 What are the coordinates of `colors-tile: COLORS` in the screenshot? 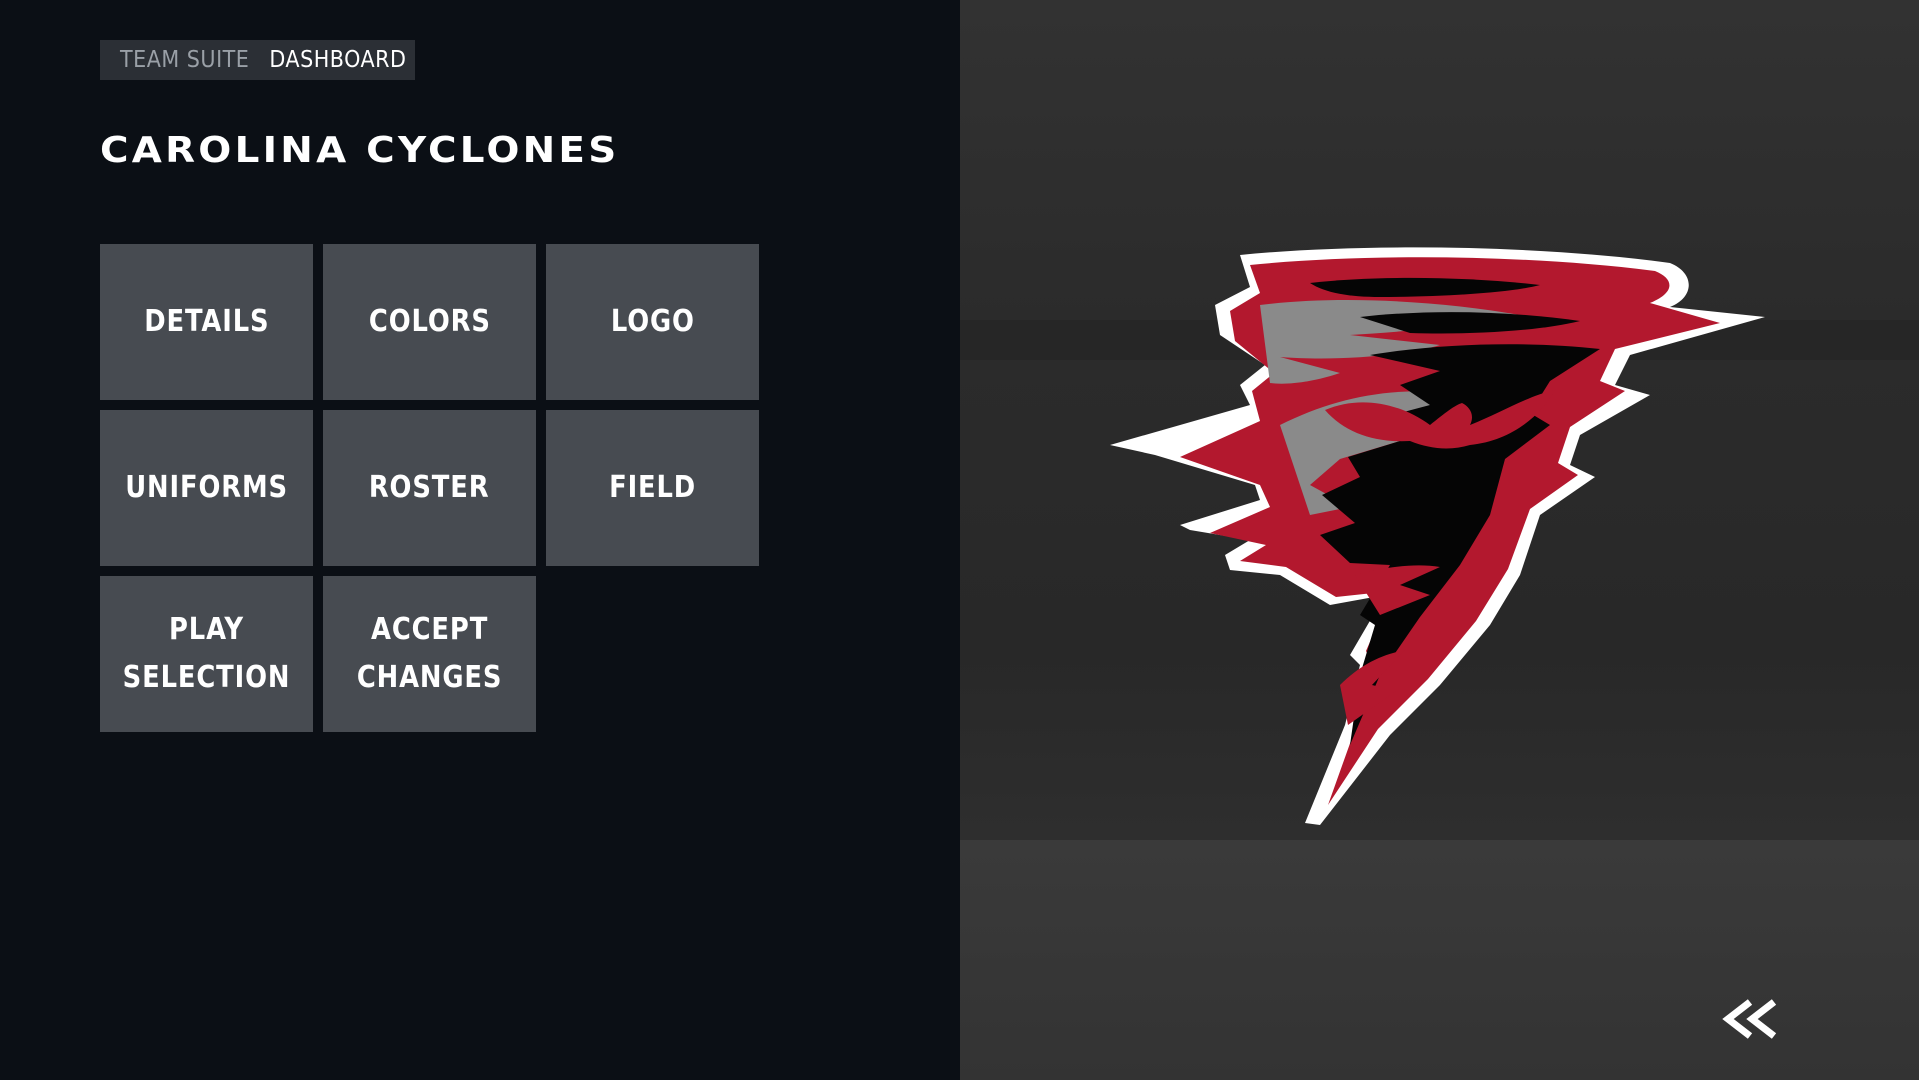 It's located at (429, 322).